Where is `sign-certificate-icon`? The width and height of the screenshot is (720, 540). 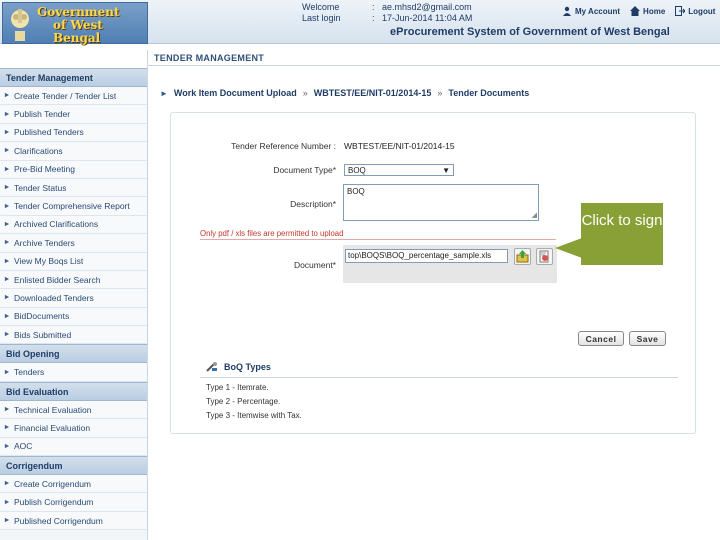 sign-certificate-icon is located at coordinates (544, 256).